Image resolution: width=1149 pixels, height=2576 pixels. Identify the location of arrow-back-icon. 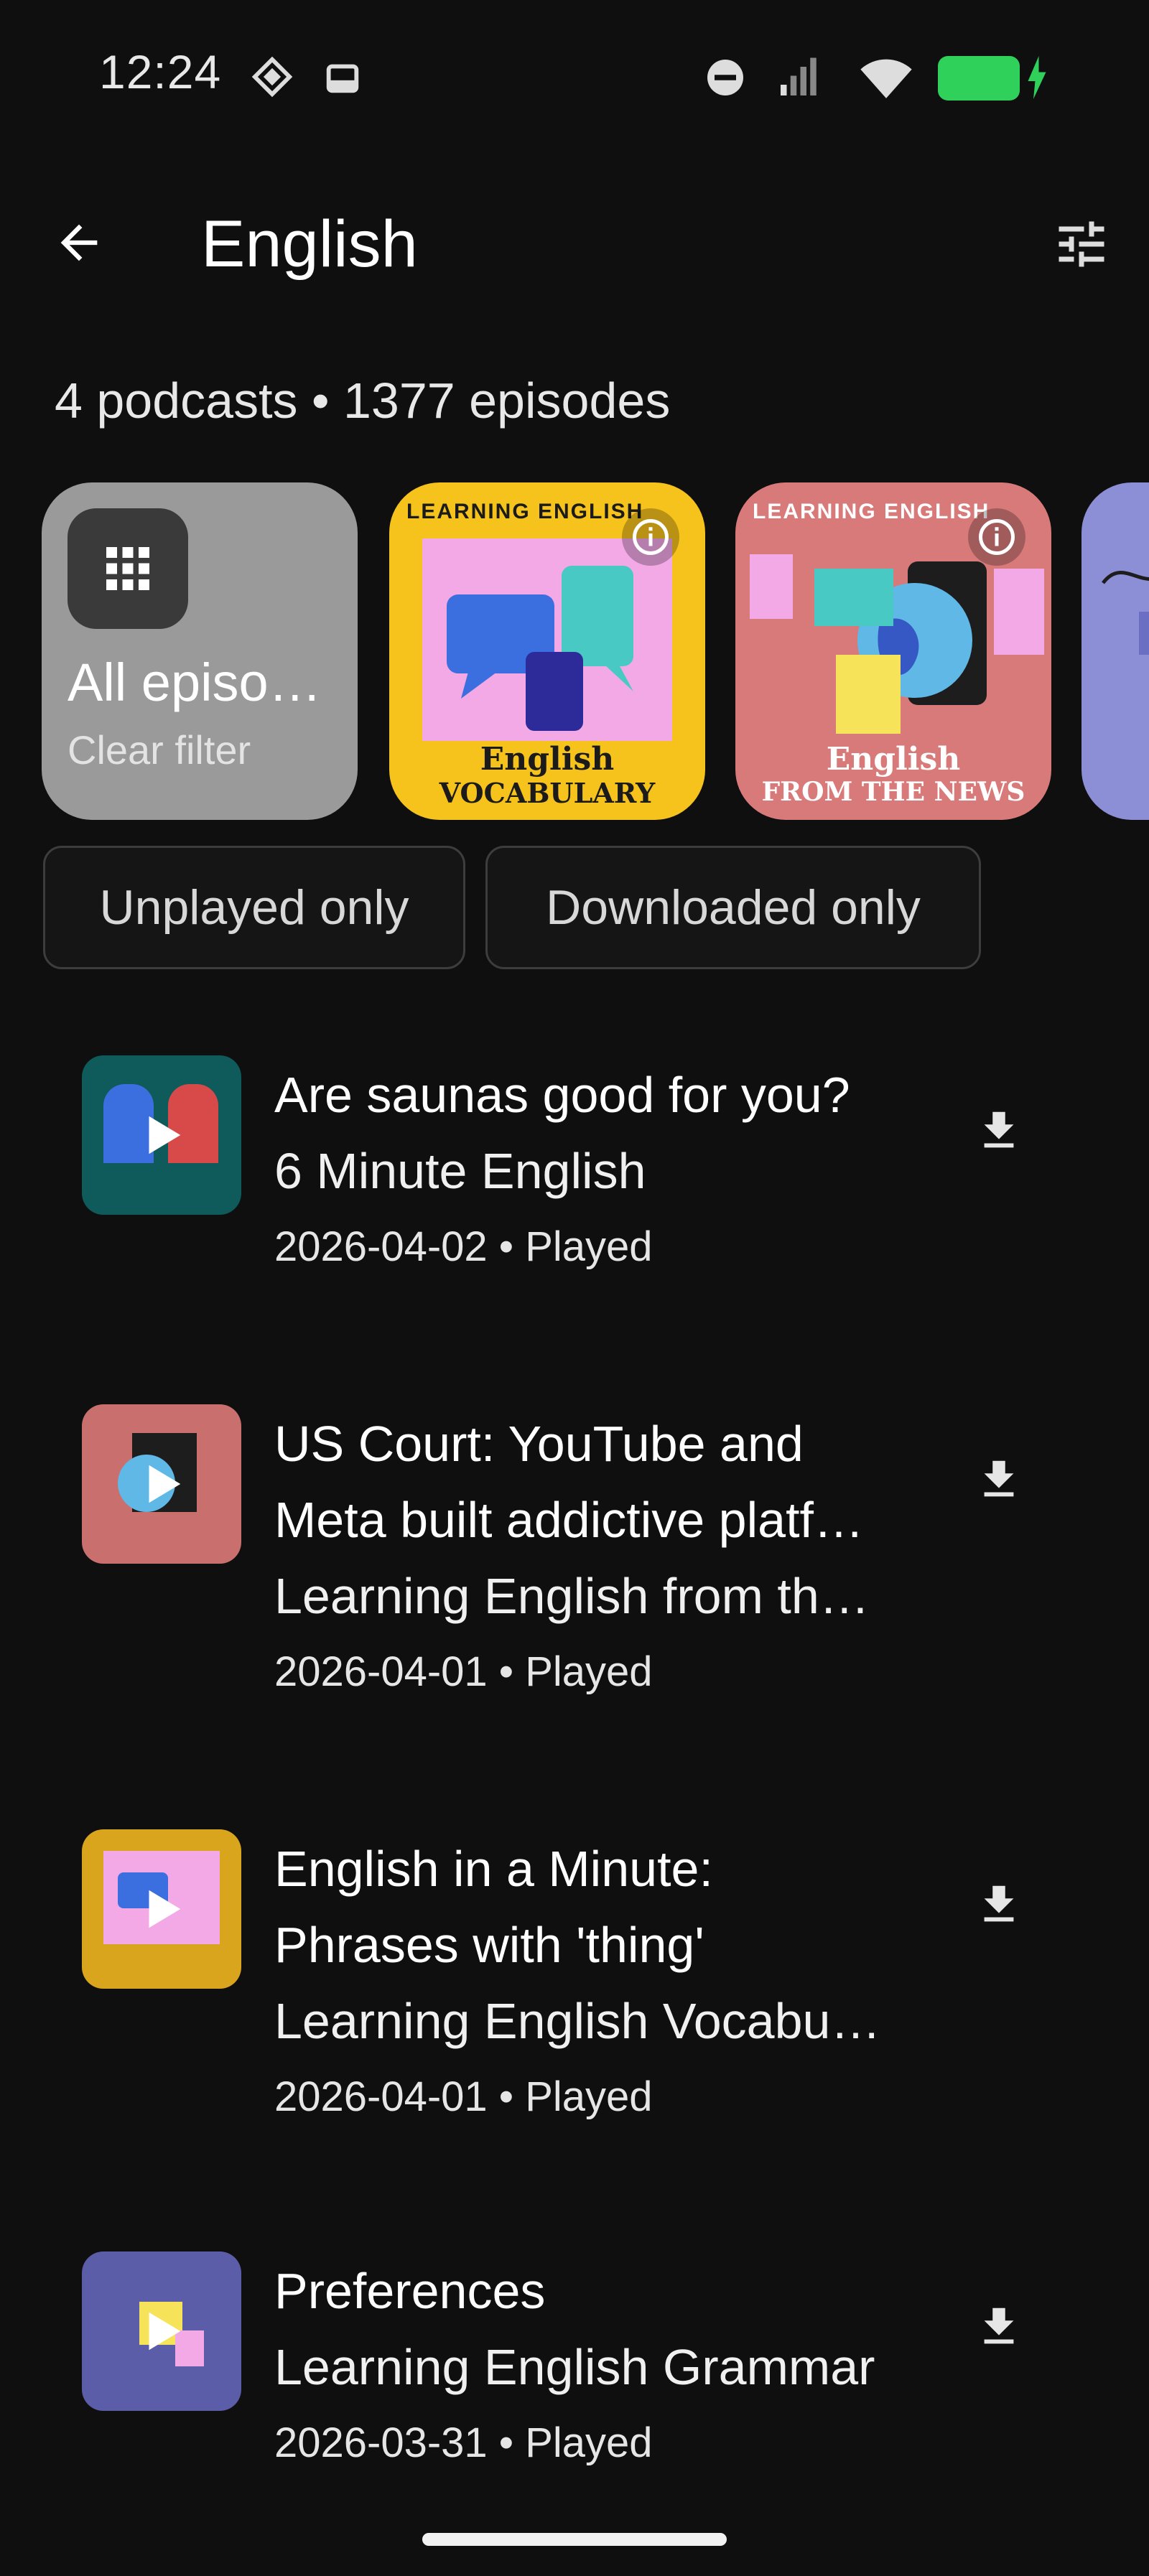
(79, 242).